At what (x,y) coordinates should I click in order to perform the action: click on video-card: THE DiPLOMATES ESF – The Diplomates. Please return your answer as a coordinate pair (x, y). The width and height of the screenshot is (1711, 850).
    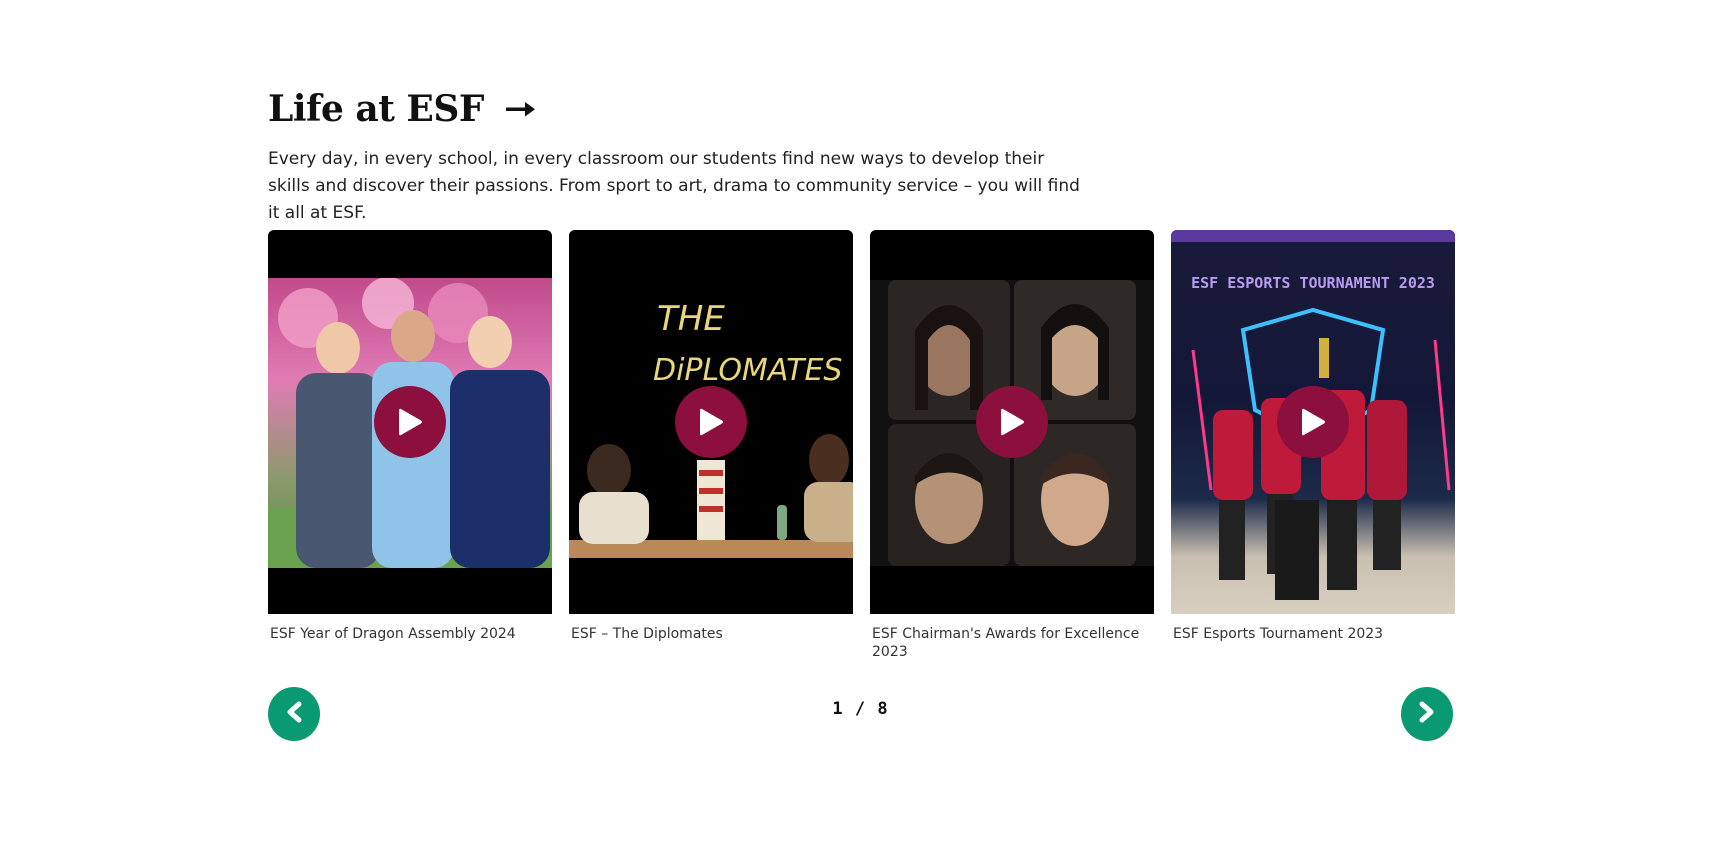
    Looking at the image, I should click on (711, 445).